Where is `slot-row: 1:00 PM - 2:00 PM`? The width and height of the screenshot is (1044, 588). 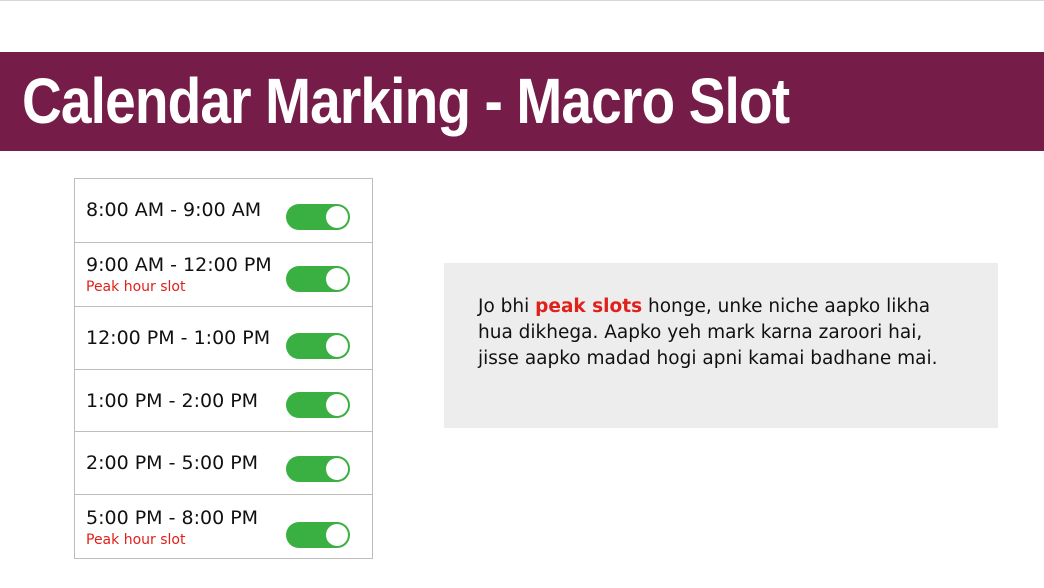
slot-row: 1:00 PM - 2:00 PM is located at coordinates (223, 400).